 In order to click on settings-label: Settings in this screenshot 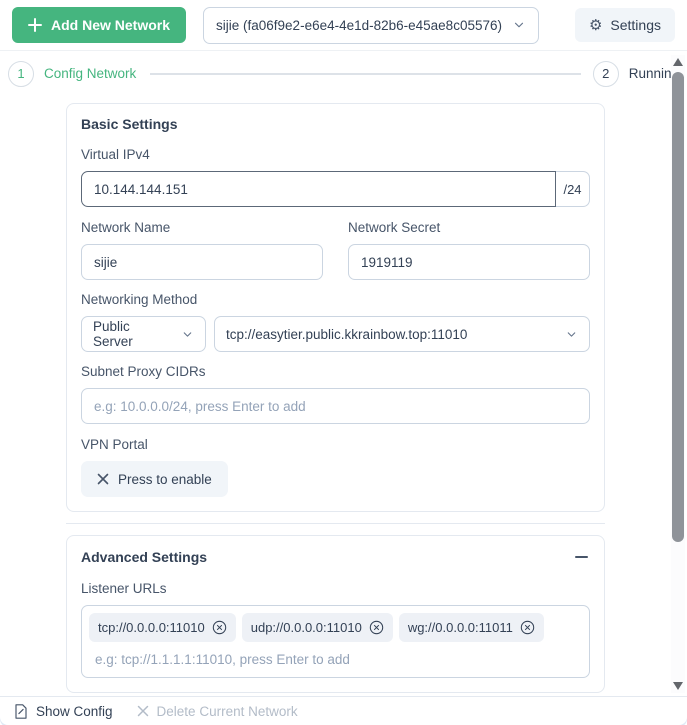, I will do `click(635, 25)`.